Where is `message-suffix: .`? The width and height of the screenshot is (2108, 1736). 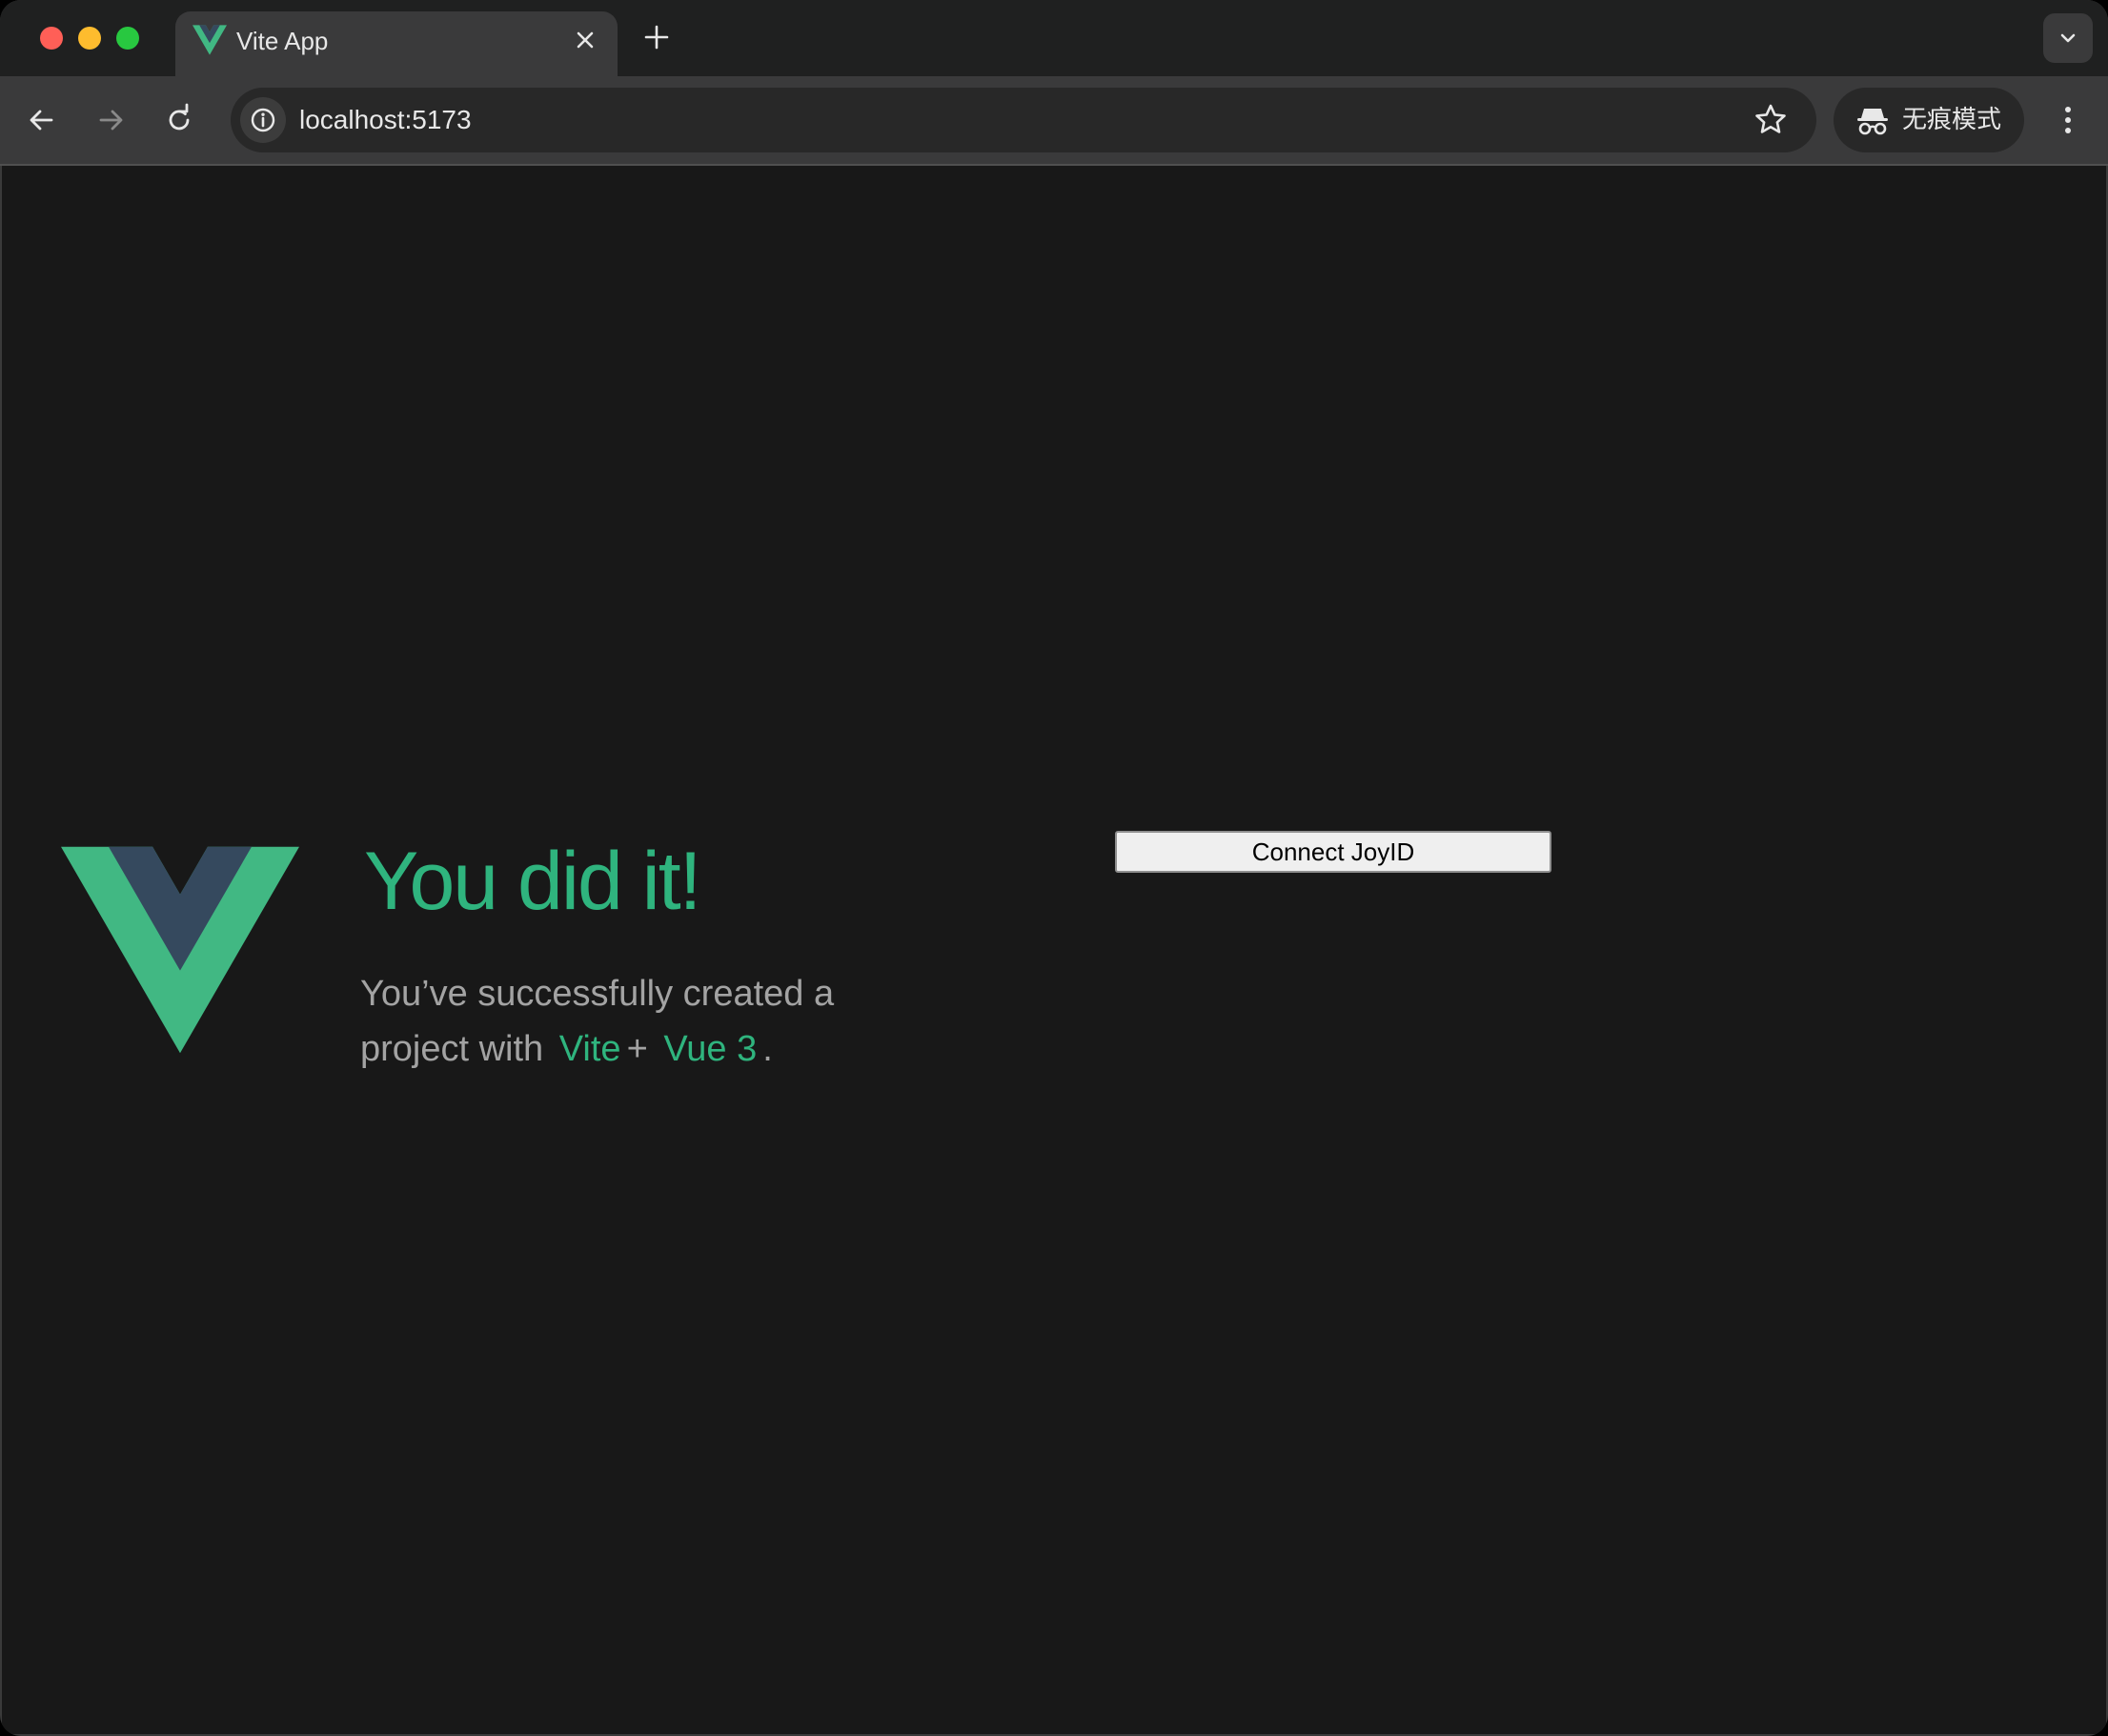 message-suffix: . is located at coordinates (767, 1049).